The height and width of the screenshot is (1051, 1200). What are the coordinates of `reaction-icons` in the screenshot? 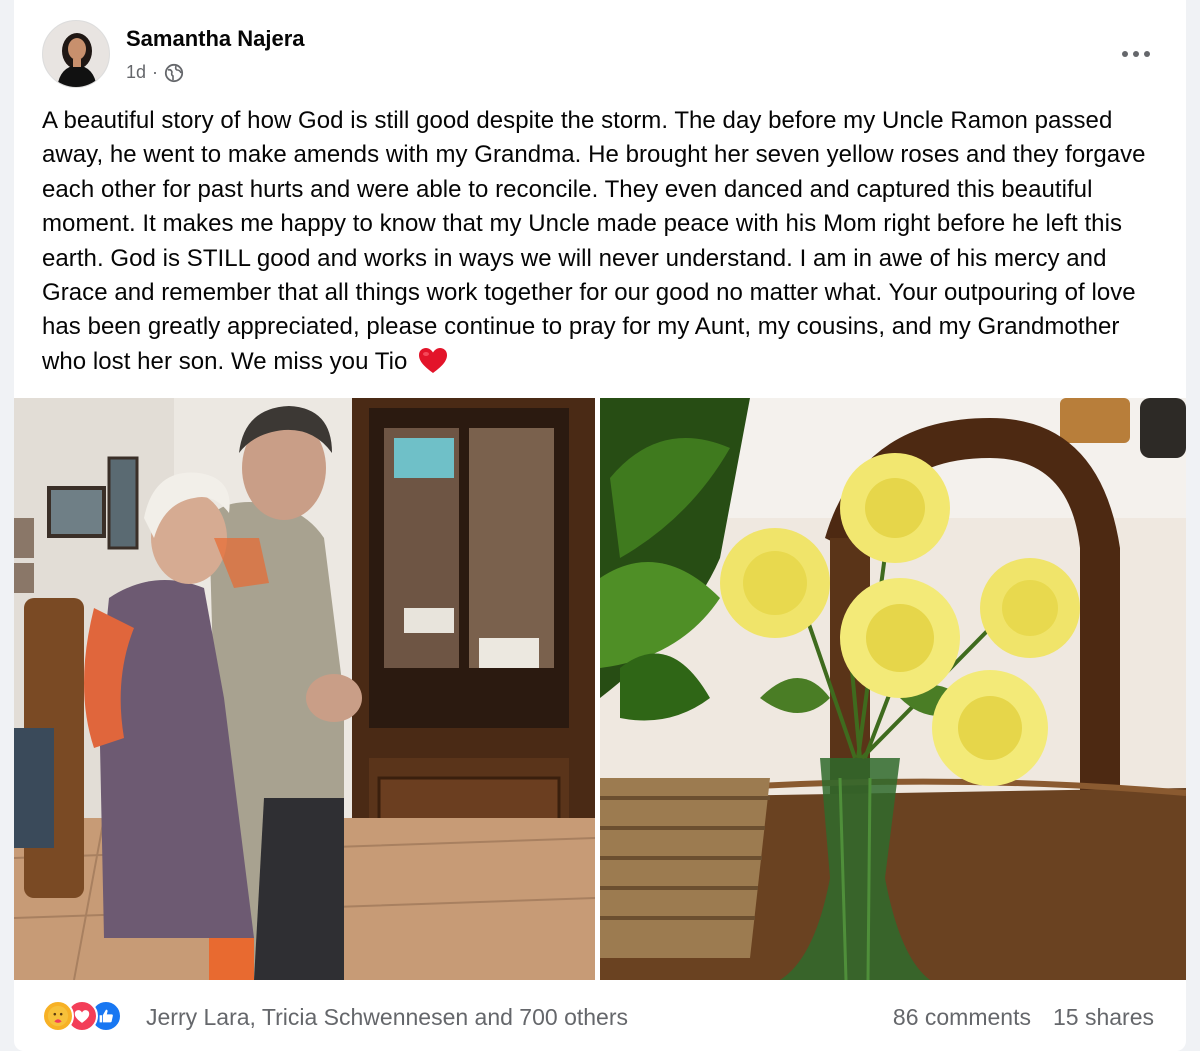 It's located at (82, 1016).